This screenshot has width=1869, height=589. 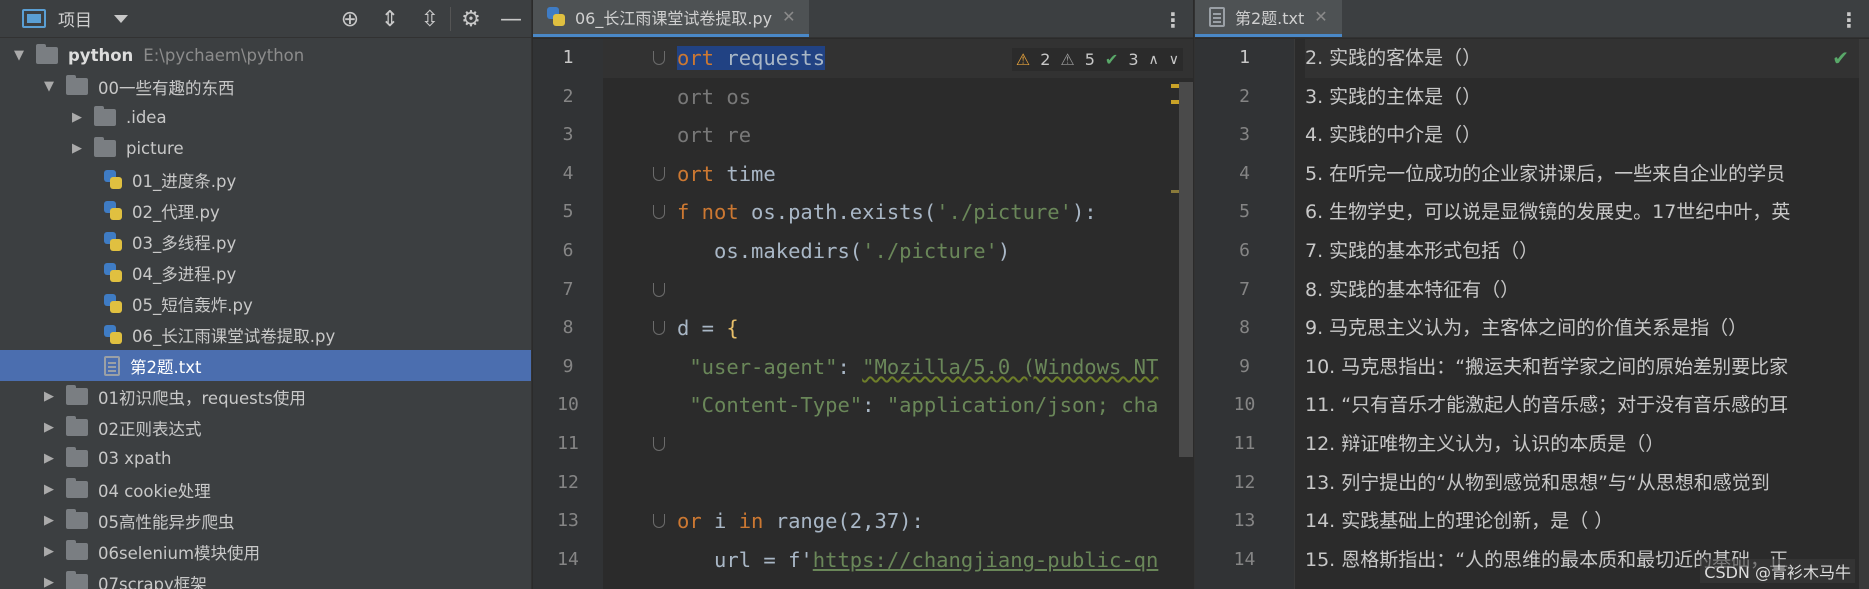 What do you see at coordinates (568, 559) in the screenshot?
I see `line-number: 14` at bounding box center [568, 559].